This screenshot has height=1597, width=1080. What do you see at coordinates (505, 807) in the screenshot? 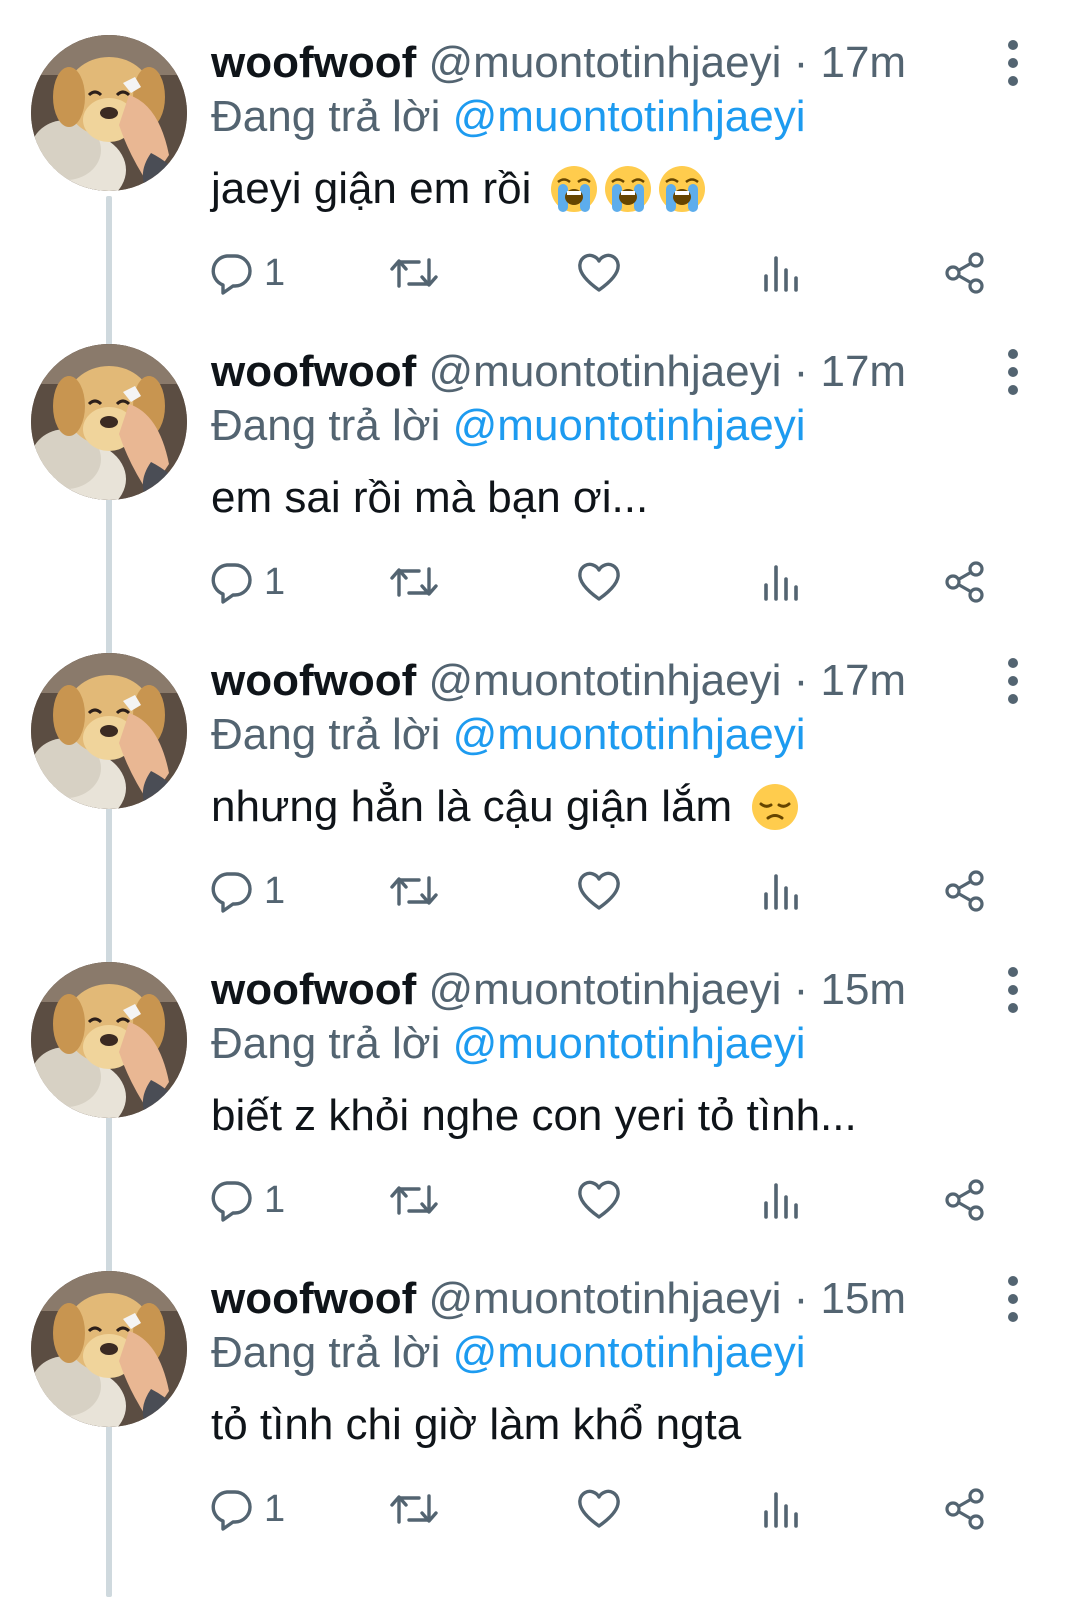
I see `tweet-text: nhưng hẳn là cậu giận lắm` at bounding box center [505, 807].